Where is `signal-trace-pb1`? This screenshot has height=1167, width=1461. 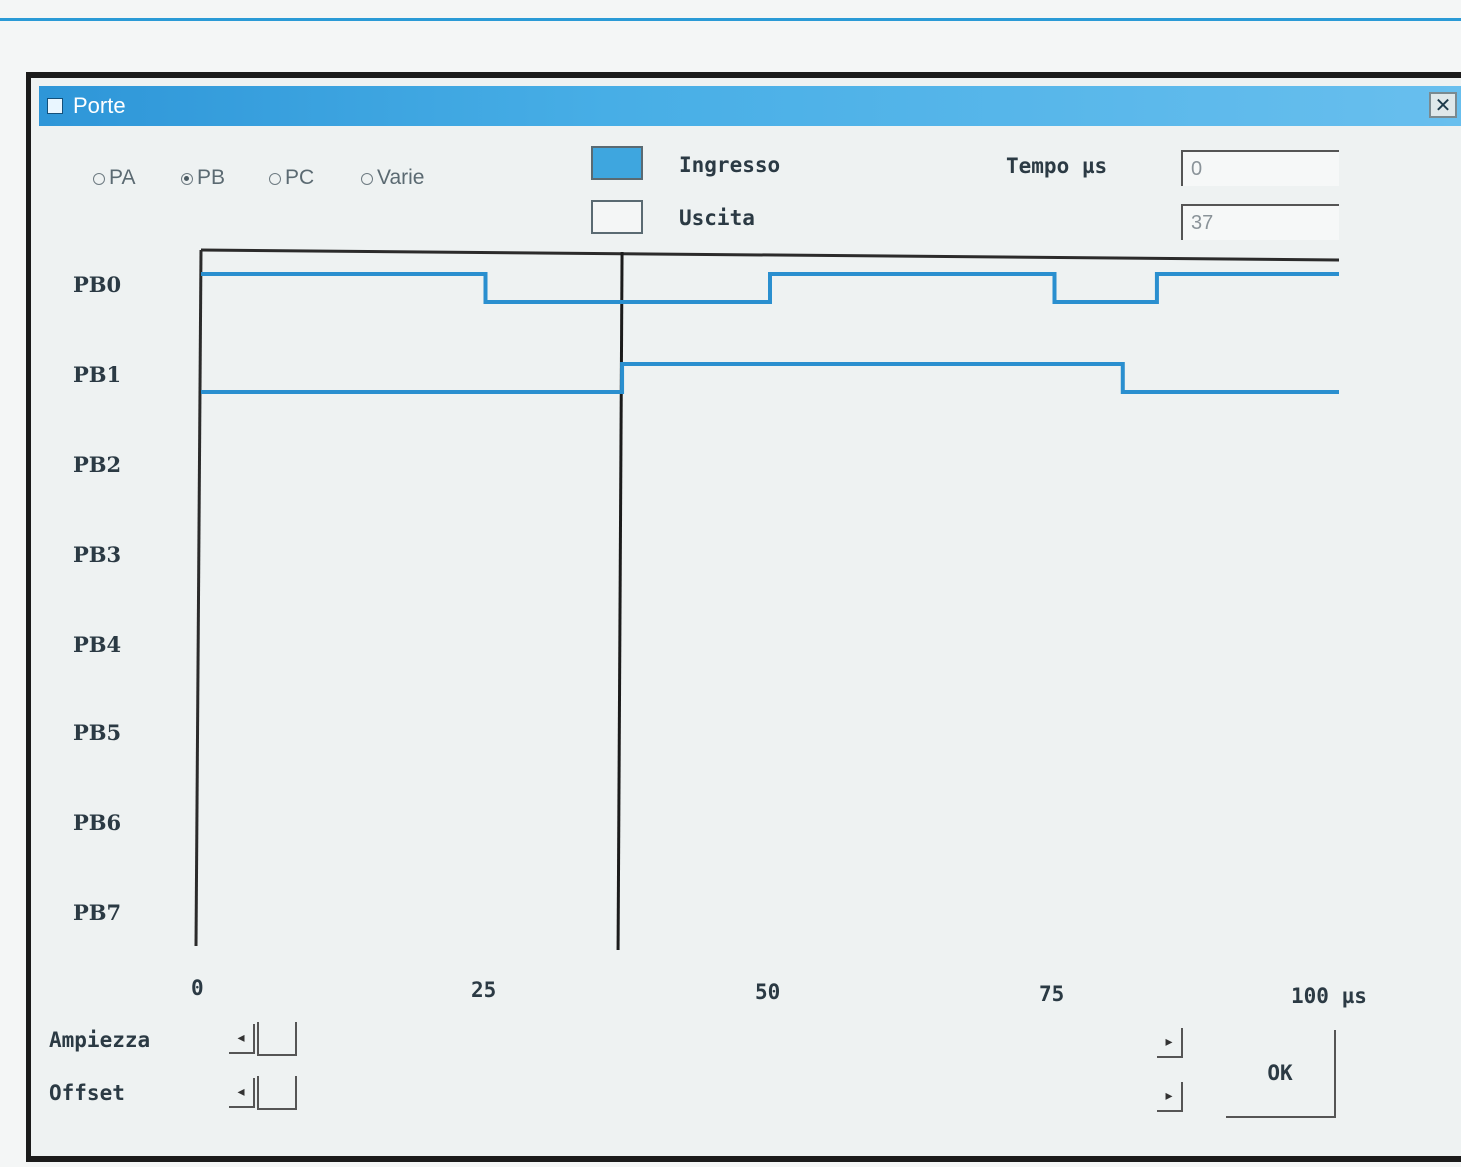
signal-trace-pb1 is located at coordinates (770, 378).